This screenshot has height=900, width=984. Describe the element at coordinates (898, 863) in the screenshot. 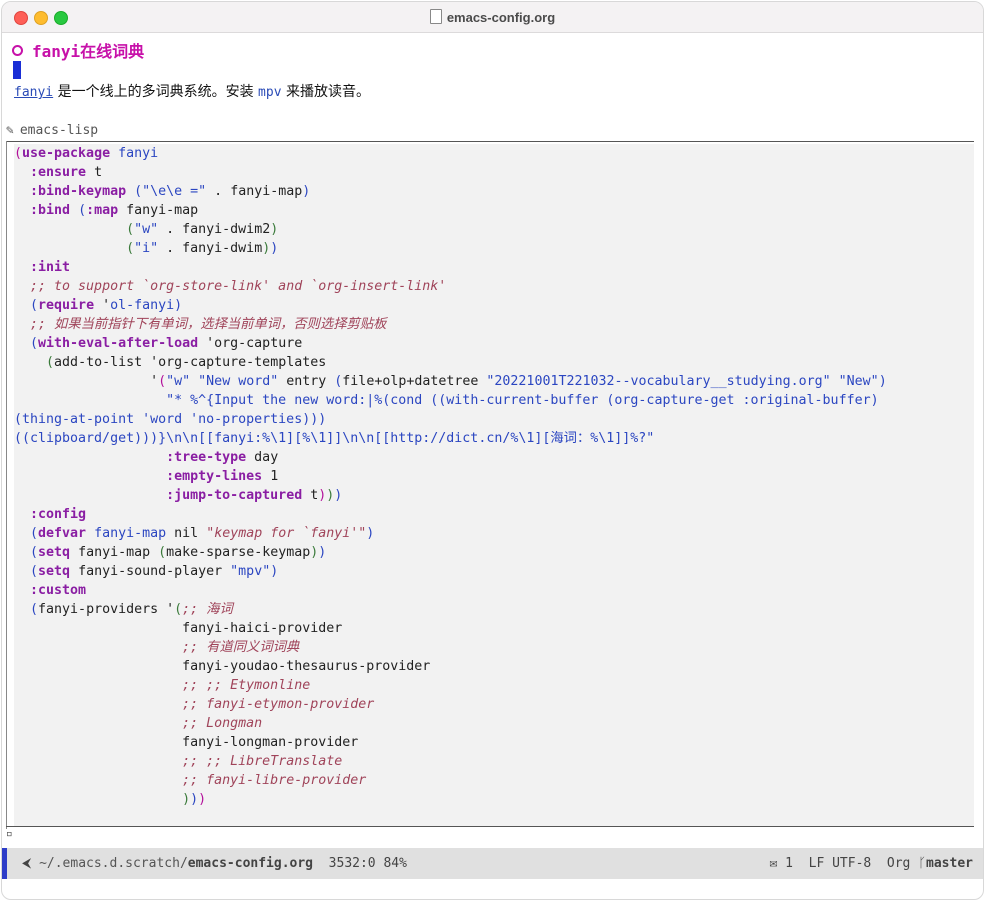

I see `major-mode: Org` at that location.